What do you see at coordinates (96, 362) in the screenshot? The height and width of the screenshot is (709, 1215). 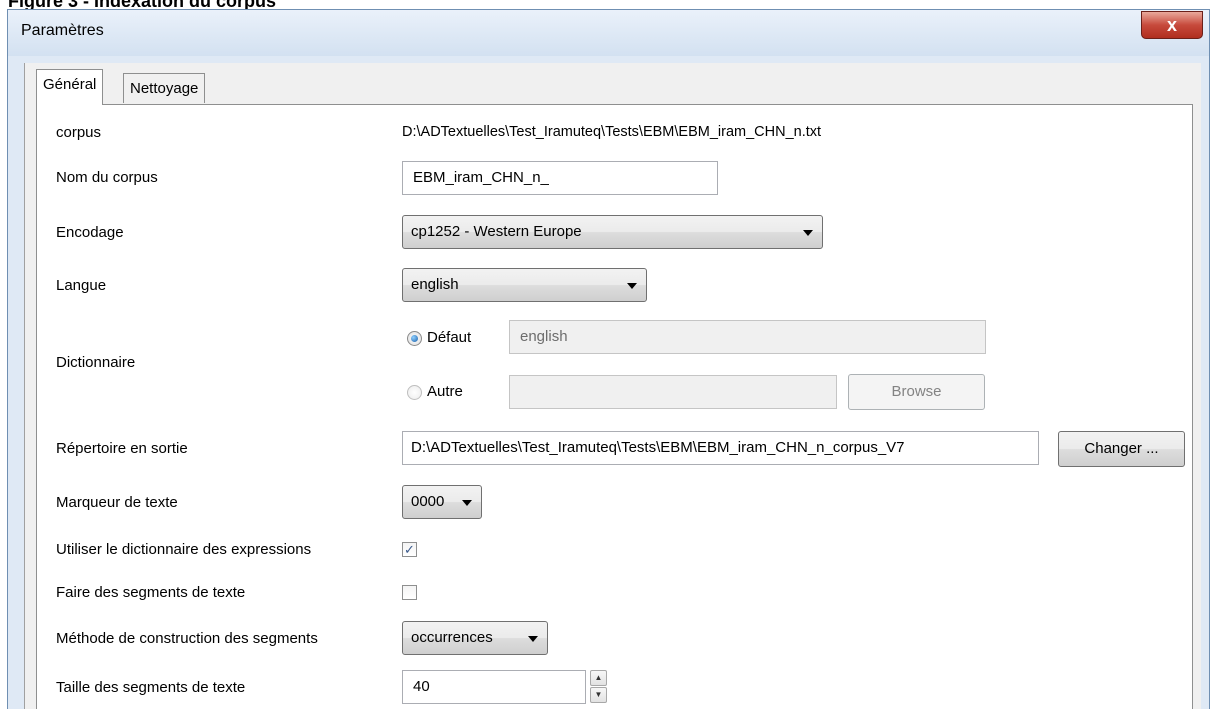 I see `dictionnaire-label: Dictionnaire` at bounding box center [96, 362].